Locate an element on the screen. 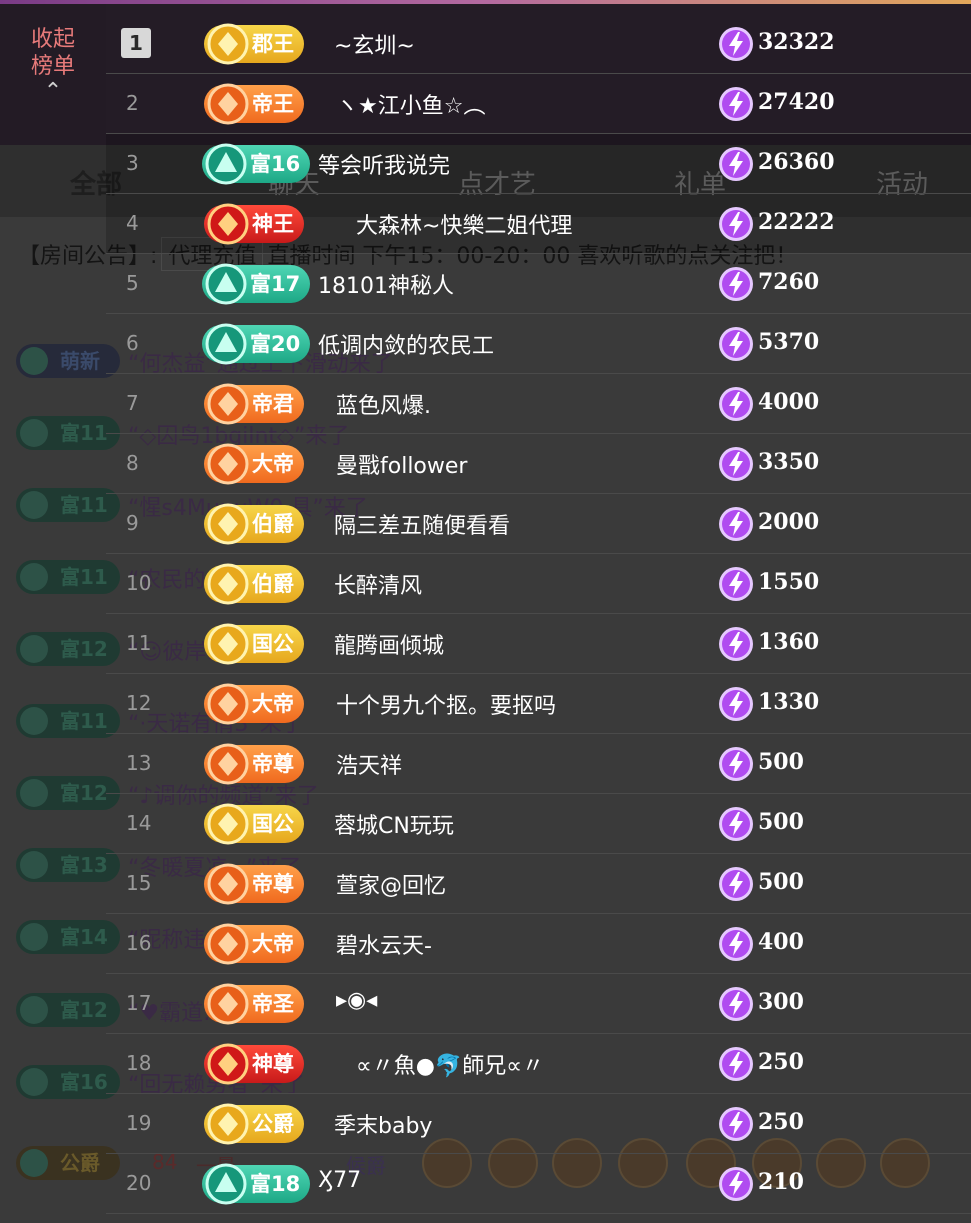  user-nickname: 蓉城CN玩玩 is located at coordinates (394, 824).